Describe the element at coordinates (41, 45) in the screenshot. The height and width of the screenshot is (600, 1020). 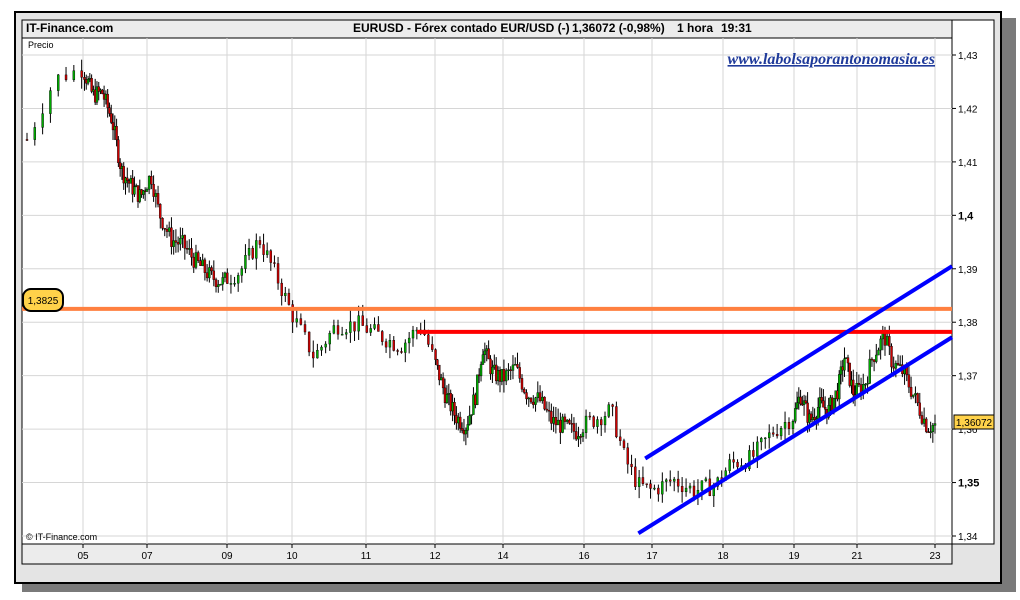
I see `y-axis-title: Precio` at that location.